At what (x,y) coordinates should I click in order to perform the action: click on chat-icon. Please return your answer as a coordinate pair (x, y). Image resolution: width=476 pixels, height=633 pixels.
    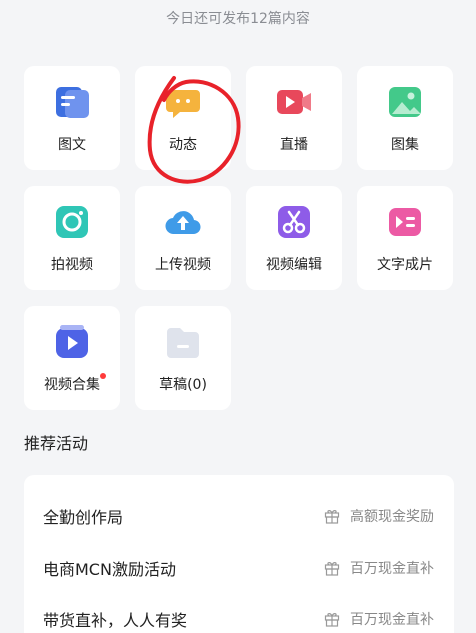
    Looking at the image, I should click on (183, 104).